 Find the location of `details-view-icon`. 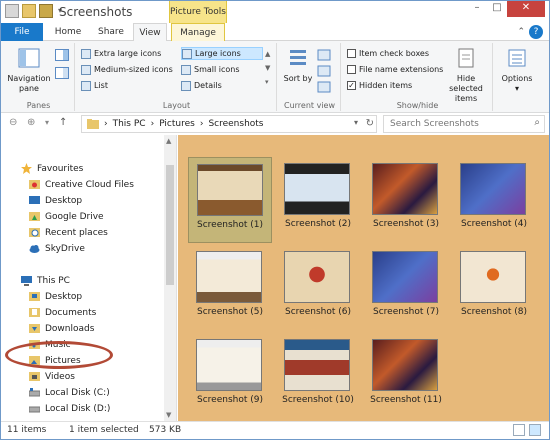

details-view-icon is located at coordinates (519, 430).